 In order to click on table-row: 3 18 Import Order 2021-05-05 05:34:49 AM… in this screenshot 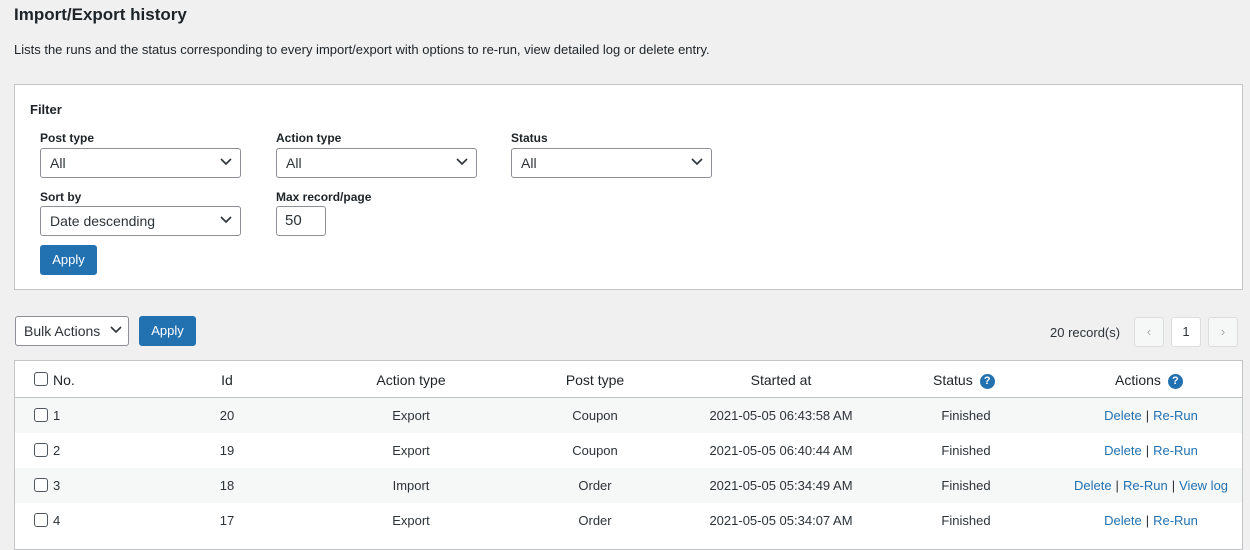, I will do `click(628, 485)`.